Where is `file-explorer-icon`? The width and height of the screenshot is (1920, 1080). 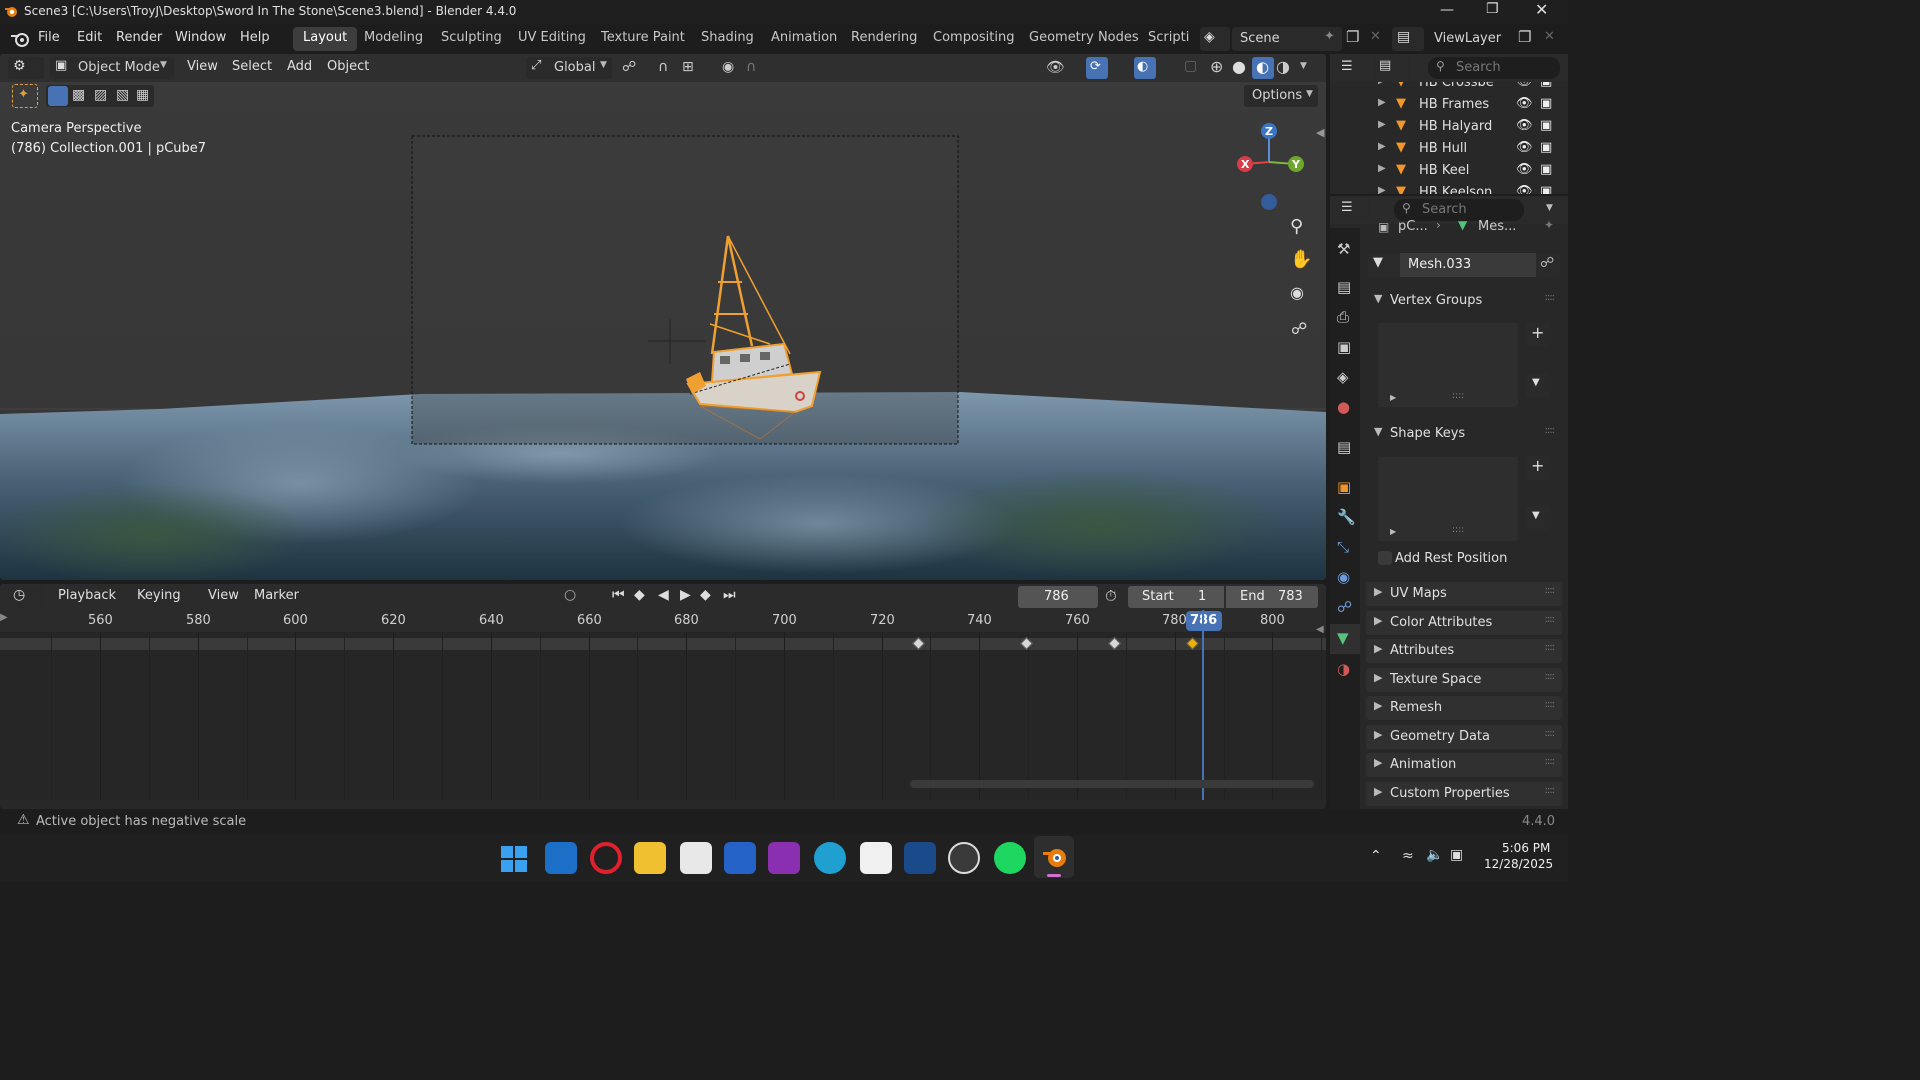 file-explorer-icon is located at coordinates (650, 858).